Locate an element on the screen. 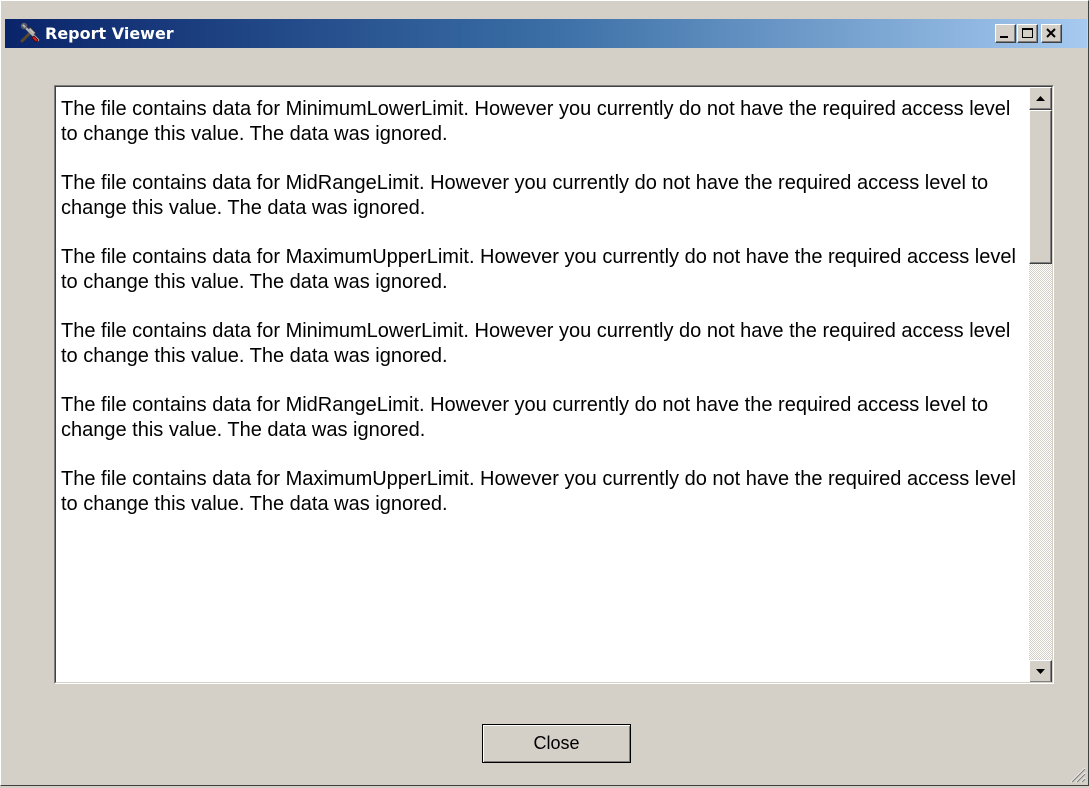  maximize-button is located at coordinates (1027, 33).